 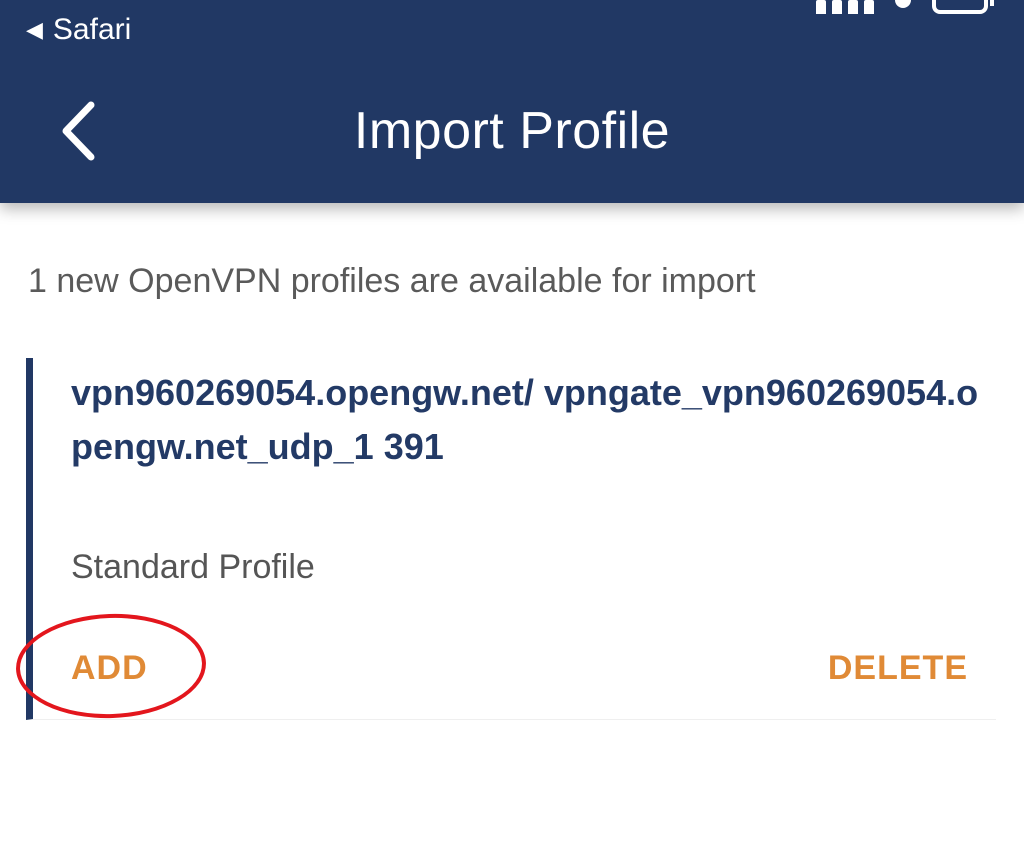 I want to click on back-app-label: Safari, so click(x=92, y=29).